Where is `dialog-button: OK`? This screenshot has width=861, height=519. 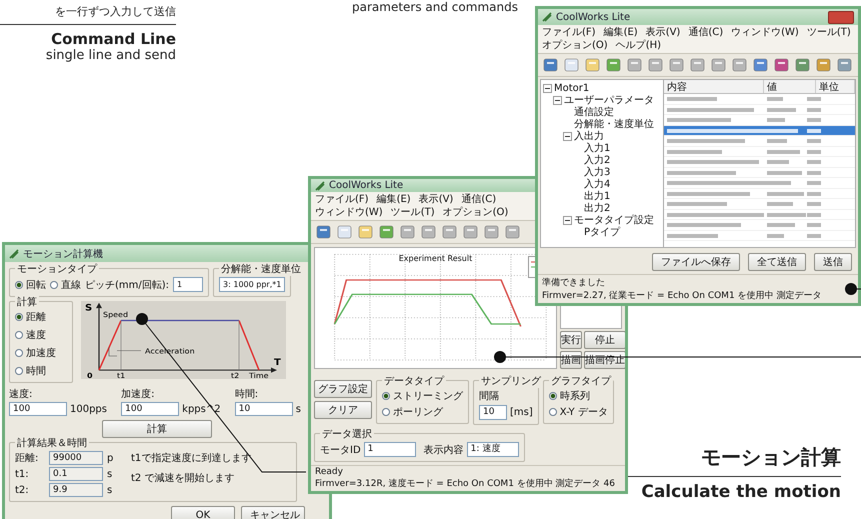
dialog-button: OK is located at coordinates (203, 512).